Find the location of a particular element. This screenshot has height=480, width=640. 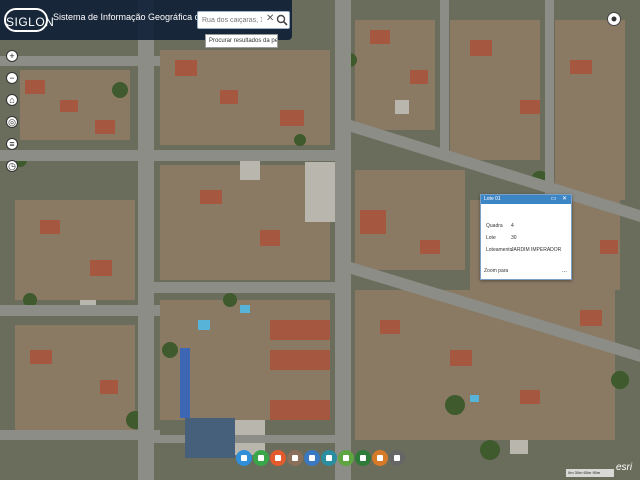

close-icon: ✕ is located at coordinates (270, 18).